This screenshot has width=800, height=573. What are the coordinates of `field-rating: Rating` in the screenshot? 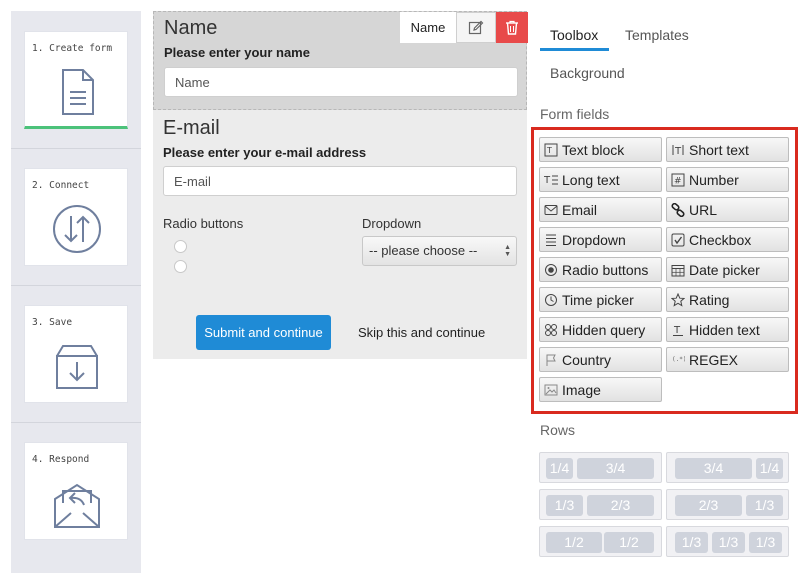 It's located at (727, 299).